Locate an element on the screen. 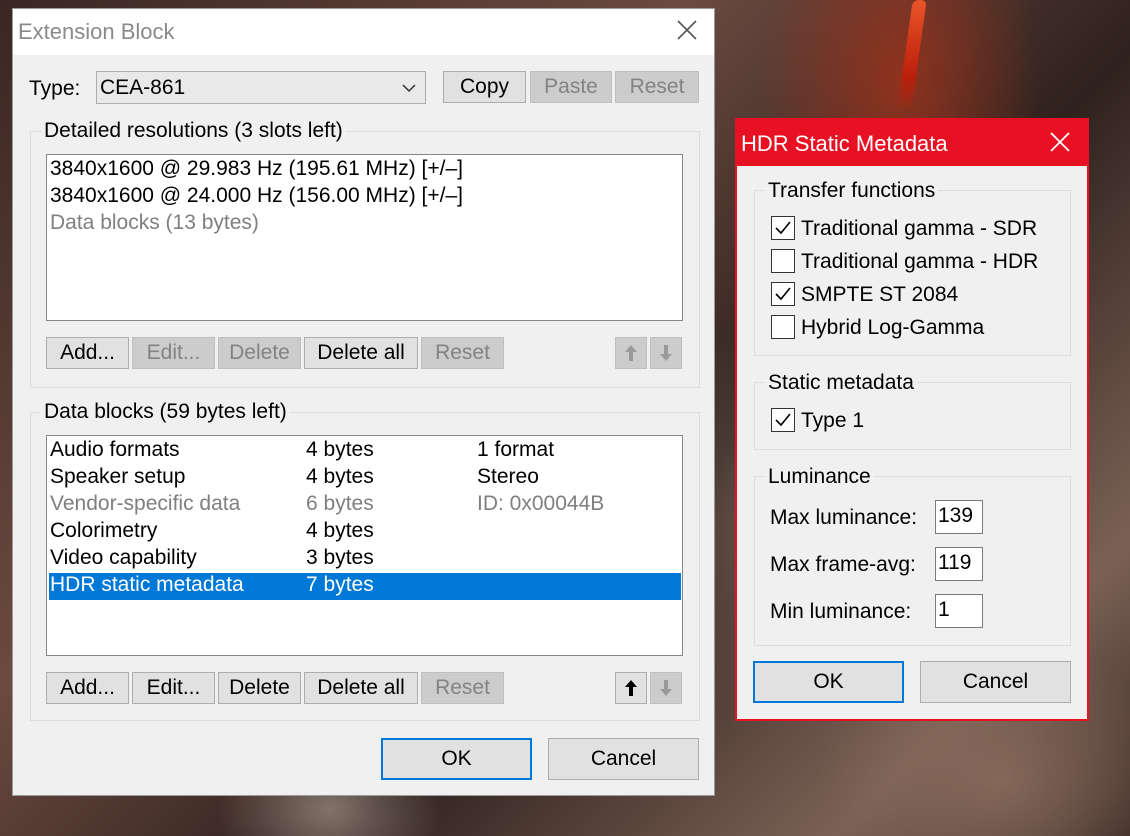  list-item: Data blocks (13 bytes) is located at coordinates (154, 224).